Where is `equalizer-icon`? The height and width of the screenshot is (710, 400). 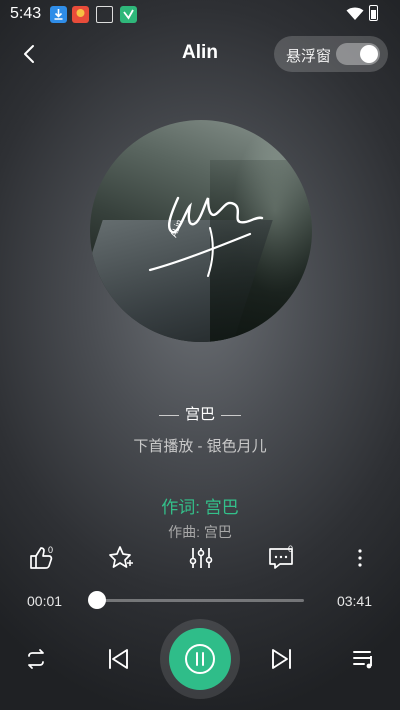
equalizer-icon is located at coordinates (201, 558).